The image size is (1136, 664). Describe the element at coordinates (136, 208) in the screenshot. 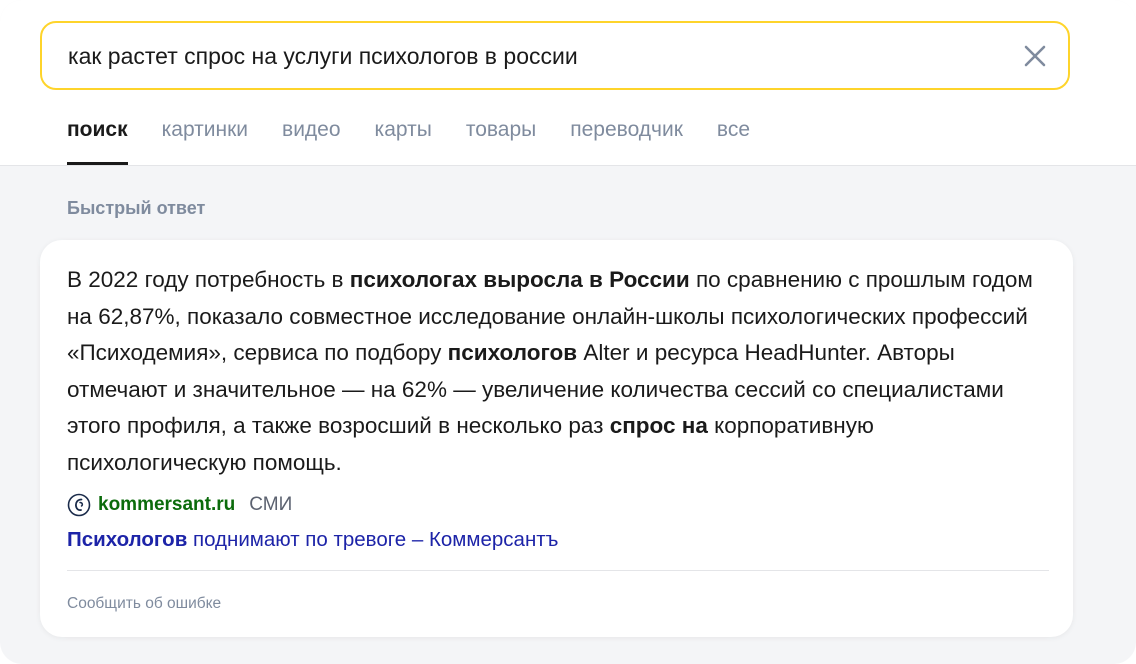

I see `quick-answer-label: Быстрый ответ` at that location.